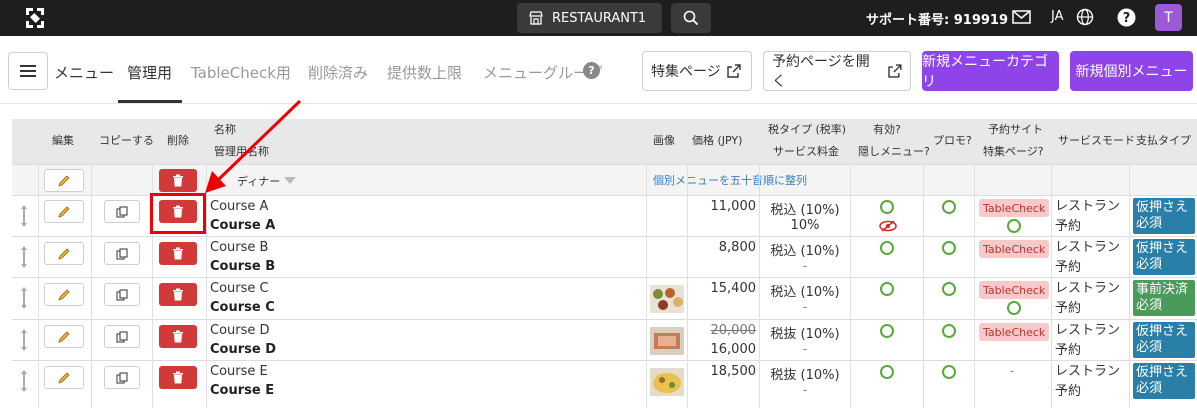 The width and height of the screenshot is (1197, 408). I want to click on feature-page-button: 特集ページ, so click(697, 71).